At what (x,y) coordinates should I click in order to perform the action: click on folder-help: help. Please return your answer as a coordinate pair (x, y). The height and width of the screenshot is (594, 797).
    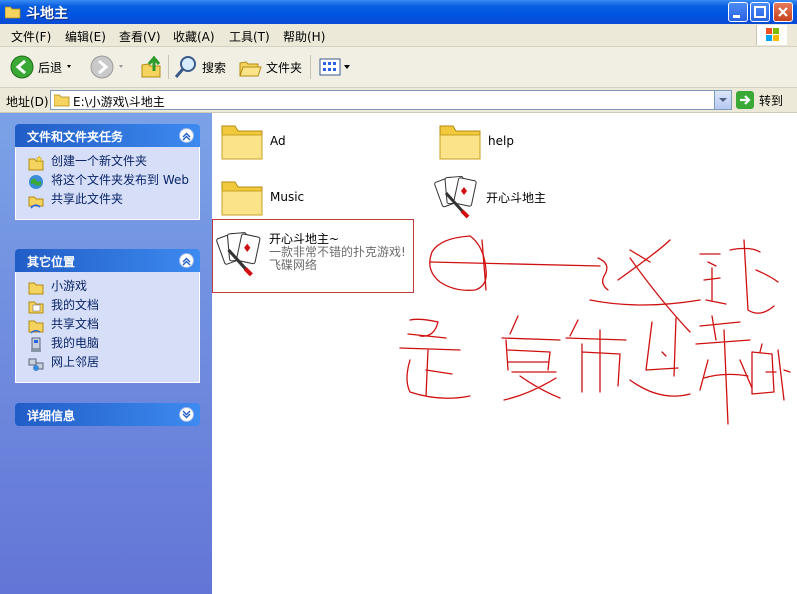
    Looking at the image, I should click on (498, 143).